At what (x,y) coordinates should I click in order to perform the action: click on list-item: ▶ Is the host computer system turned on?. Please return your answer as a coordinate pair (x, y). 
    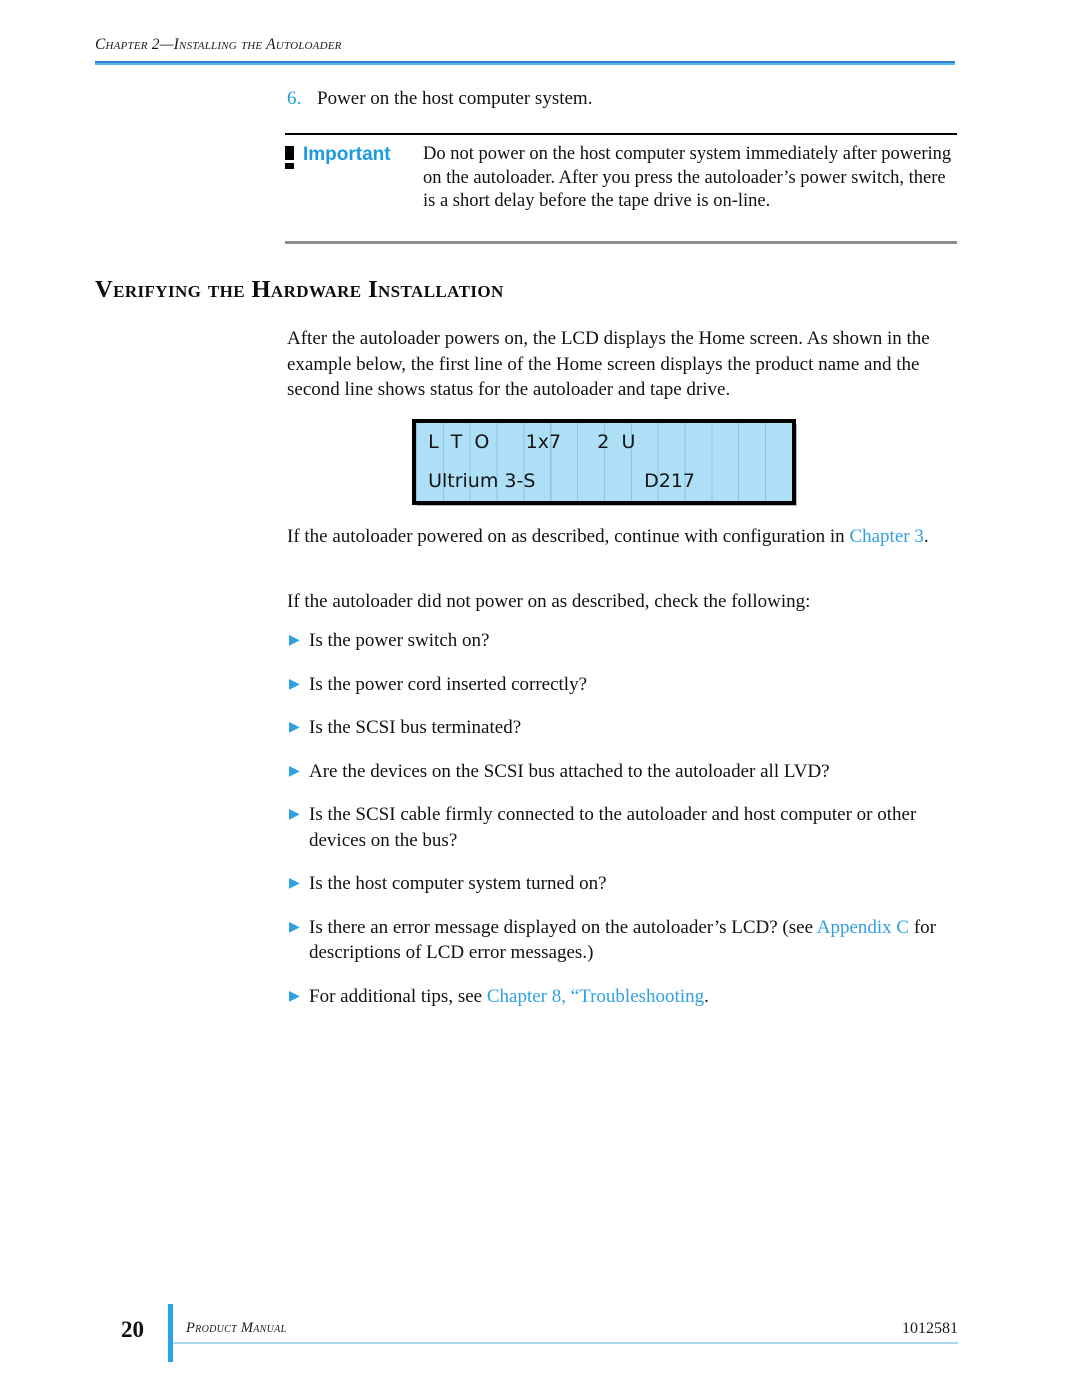
    Looking at the image, I should click on (623, 884).